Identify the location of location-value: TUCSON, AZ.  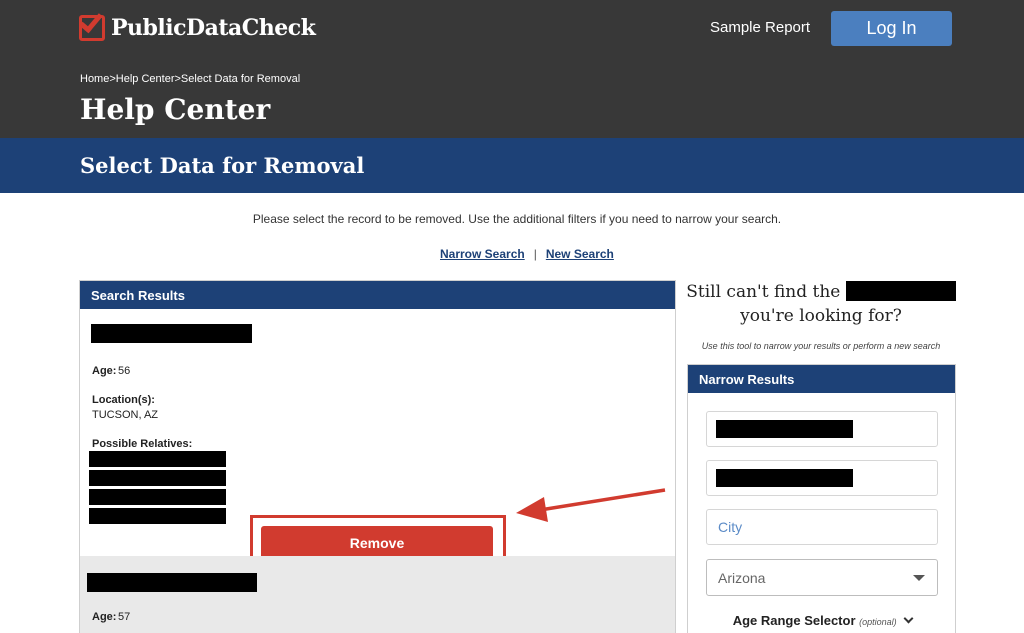
(125, 415).